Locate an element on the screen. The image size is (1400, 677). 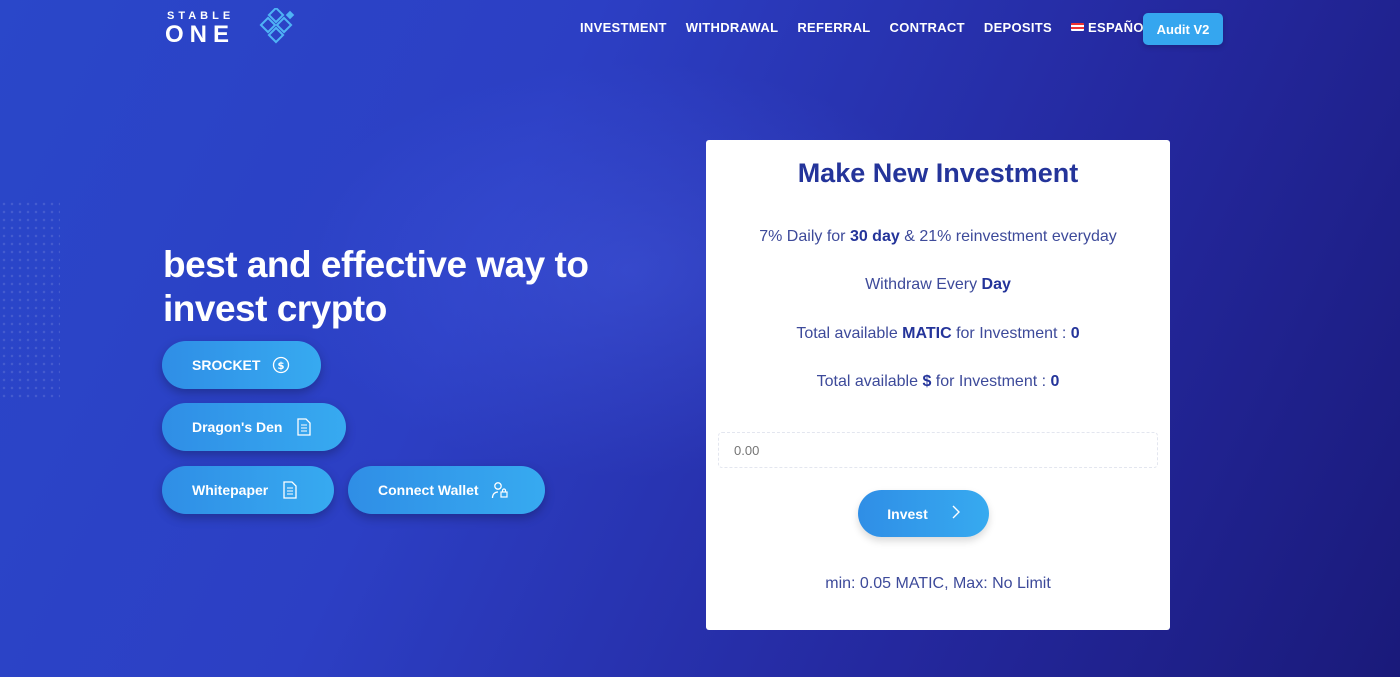
usd-available: Total available $ for Investment : 0 is located at coordinates (938, 382).